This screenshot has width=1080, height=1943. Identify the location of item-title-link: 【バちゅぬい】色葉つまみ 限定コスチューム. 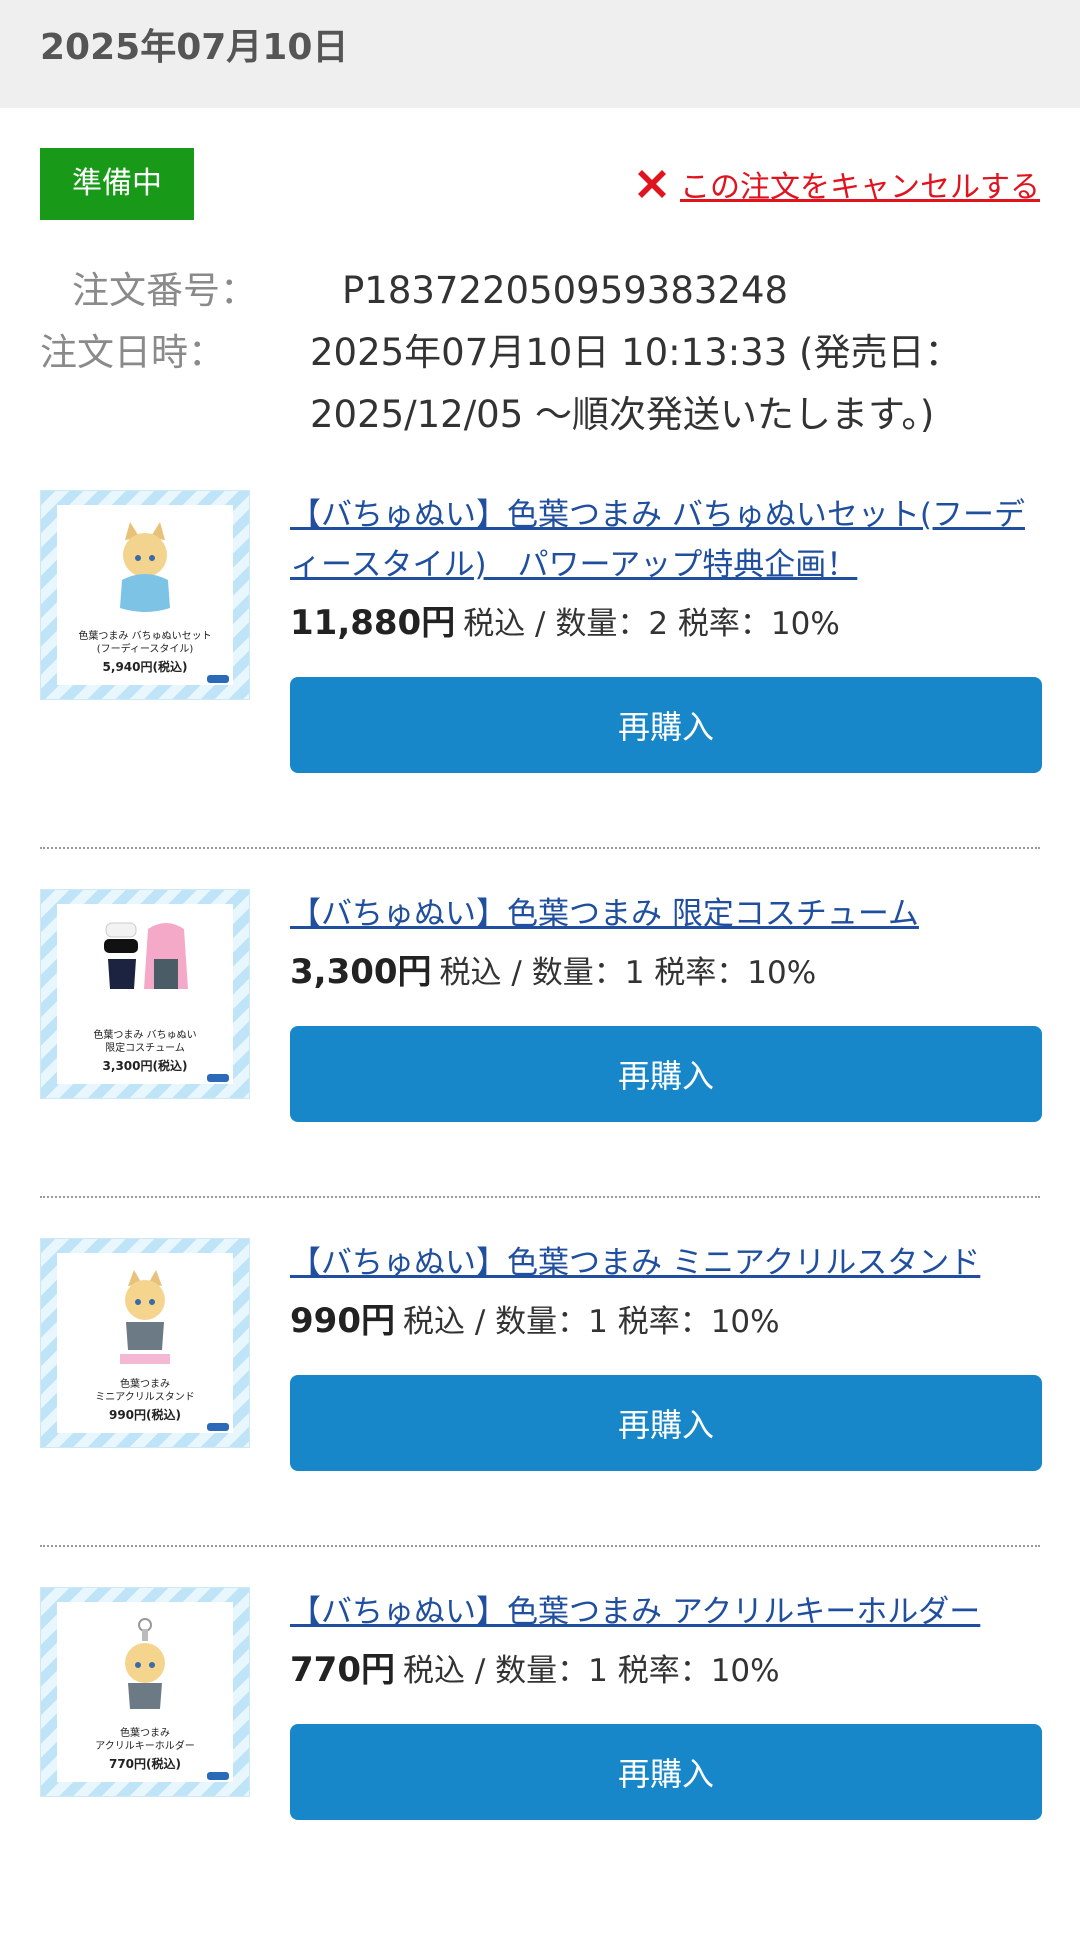
(666, 914).